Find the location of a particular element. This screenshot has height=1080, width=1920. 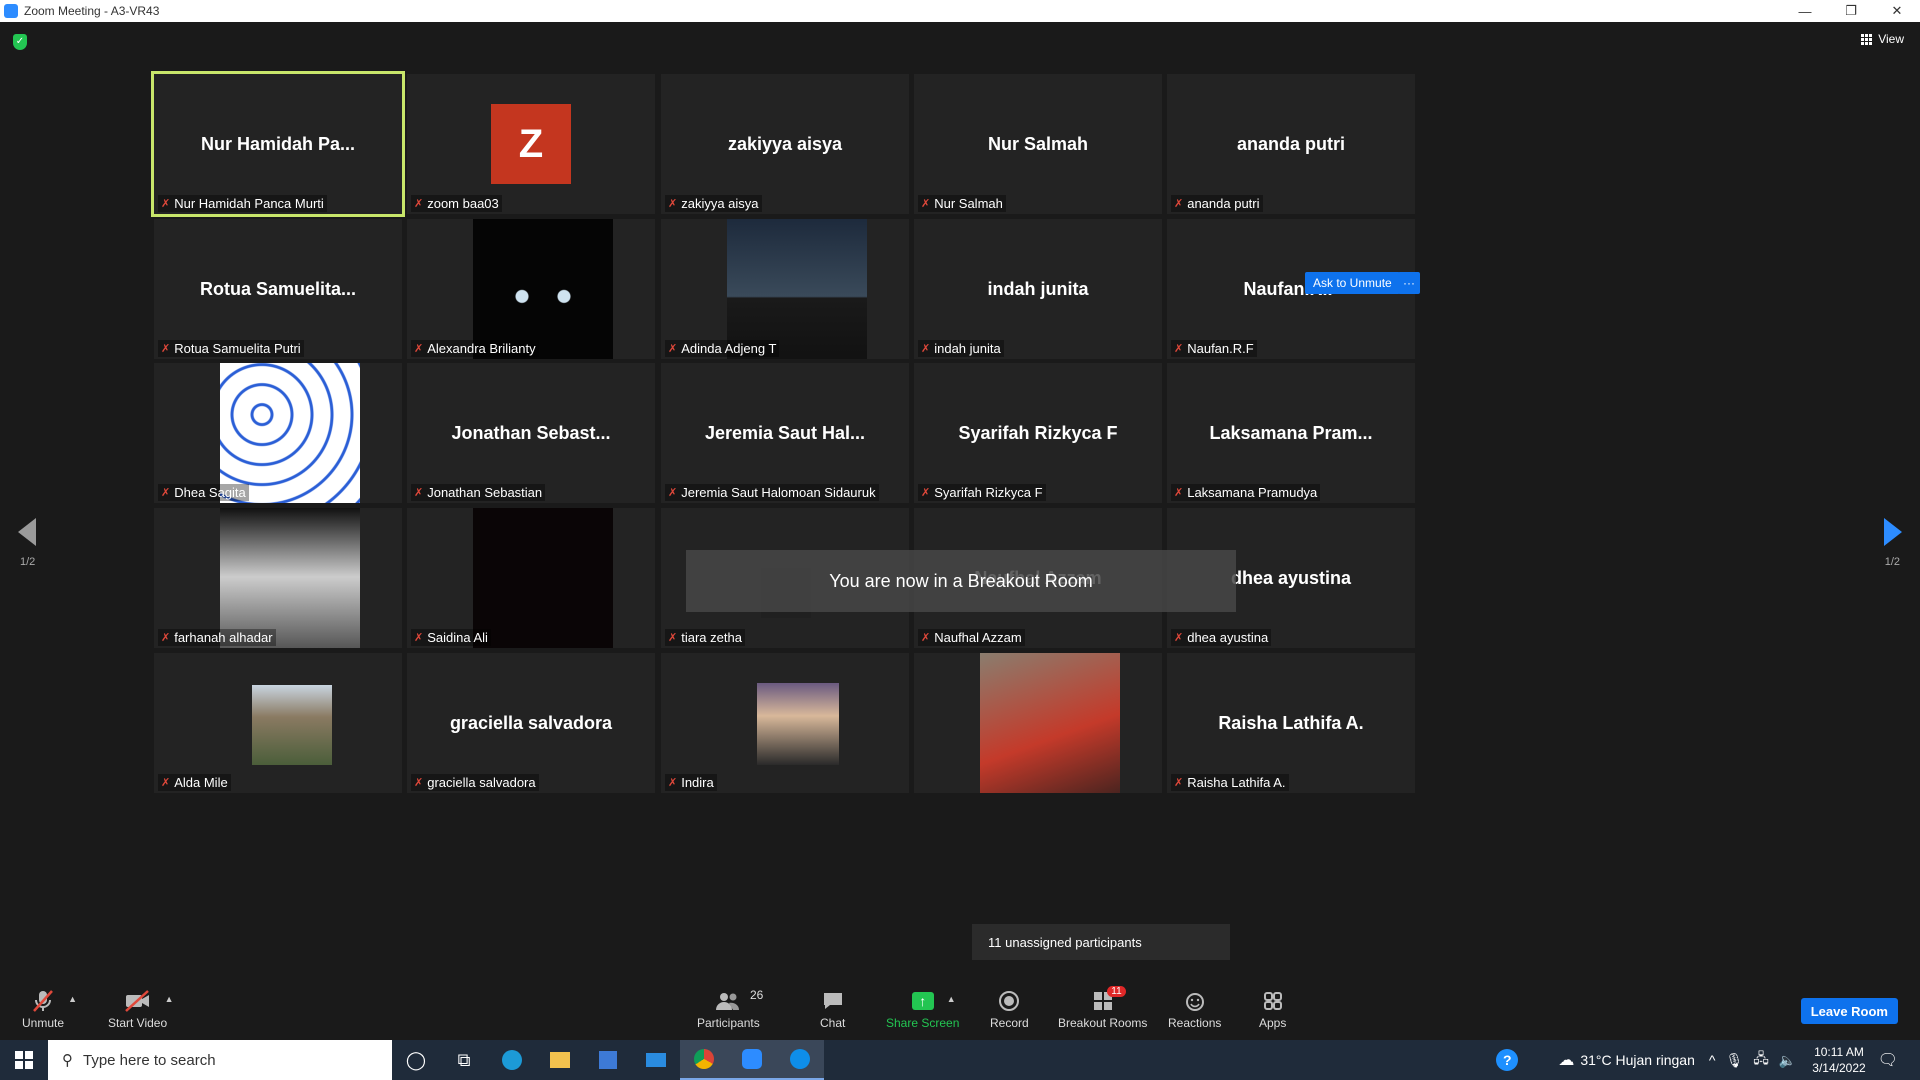

volume-icon: 🔈 is located at coordinates (1787, 1060).